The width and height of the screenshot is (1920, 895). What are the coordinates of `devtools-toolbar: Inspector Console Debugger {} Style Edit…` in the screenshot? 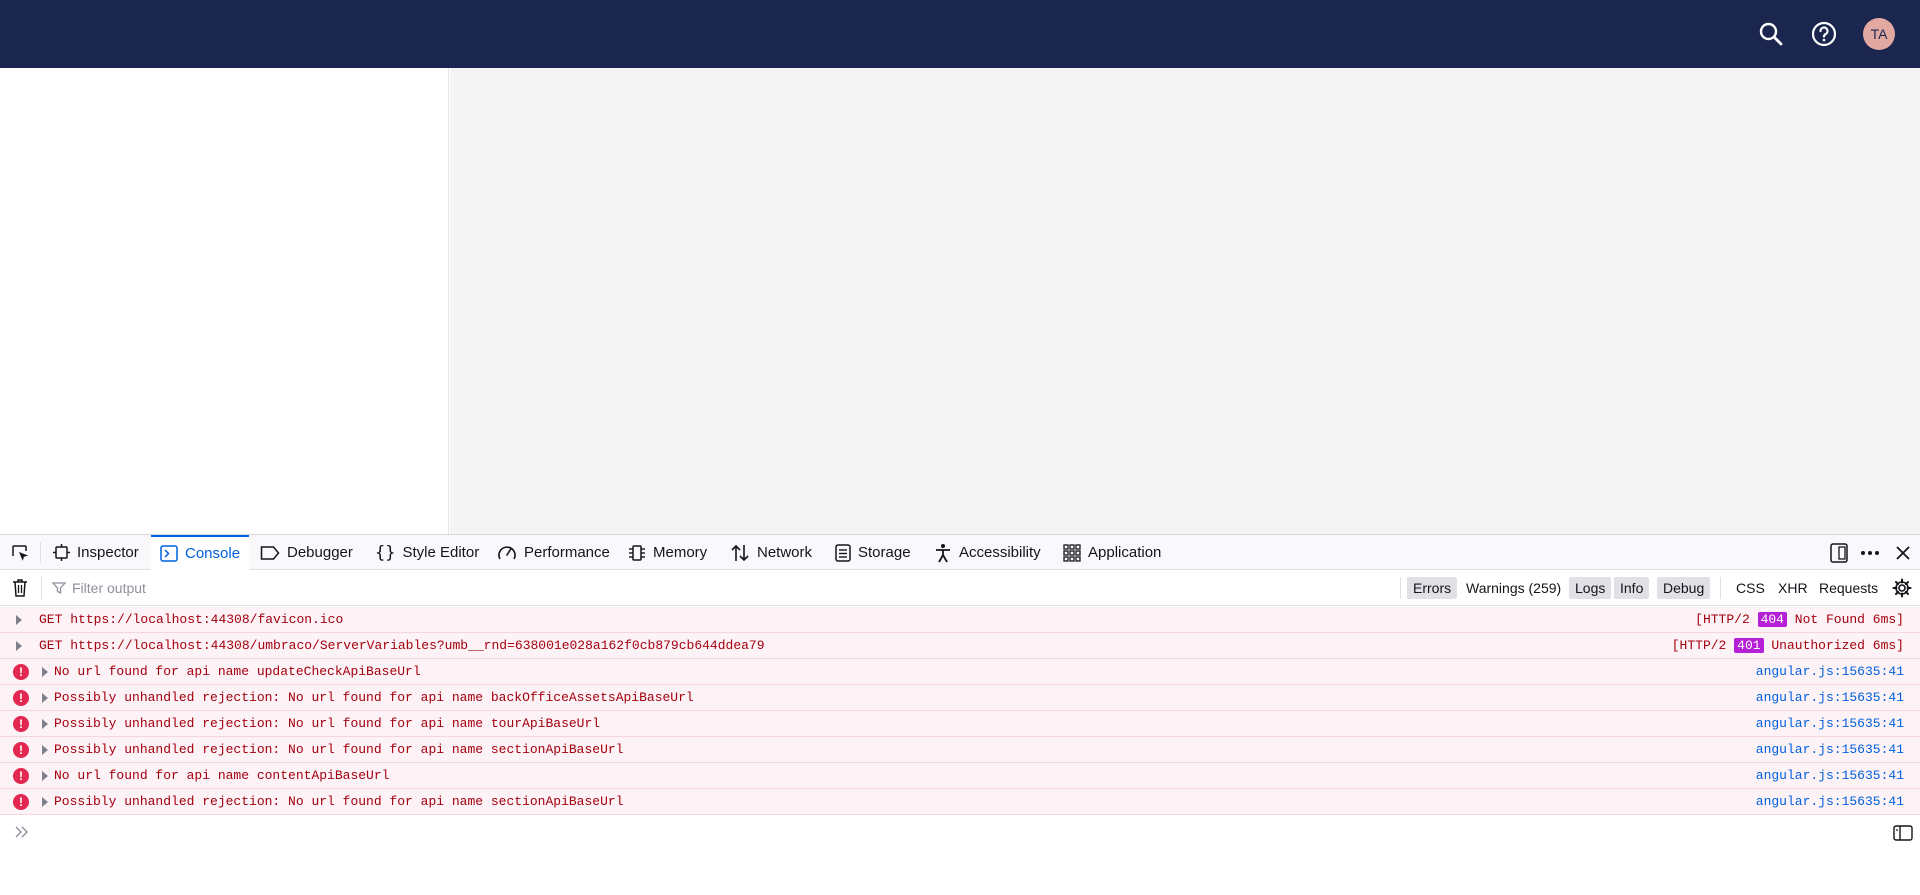 It's located at (960, 552).